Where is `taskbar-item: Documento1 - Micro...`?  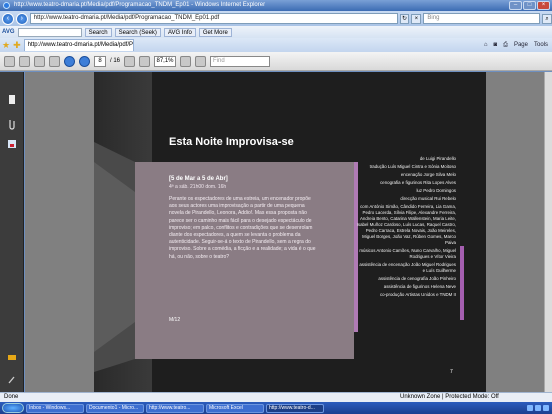
taskbar-item: Documento1 - Micro... is located at coordinates (115, 408).